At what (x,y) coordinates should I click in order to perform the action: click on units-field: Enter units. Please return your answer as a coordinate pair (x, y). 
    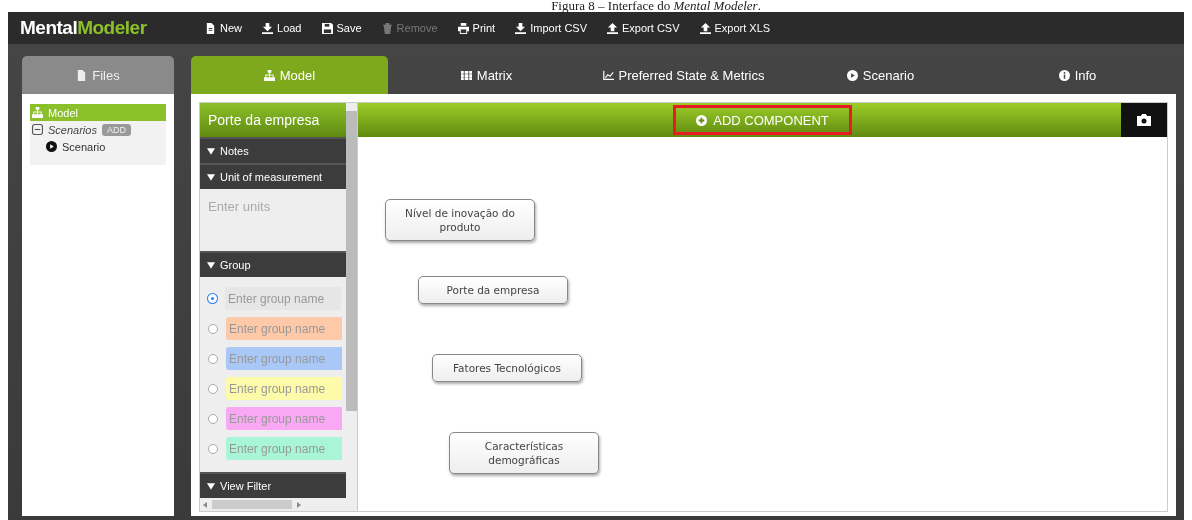
    Looking at the image, I should click on (268, 206).